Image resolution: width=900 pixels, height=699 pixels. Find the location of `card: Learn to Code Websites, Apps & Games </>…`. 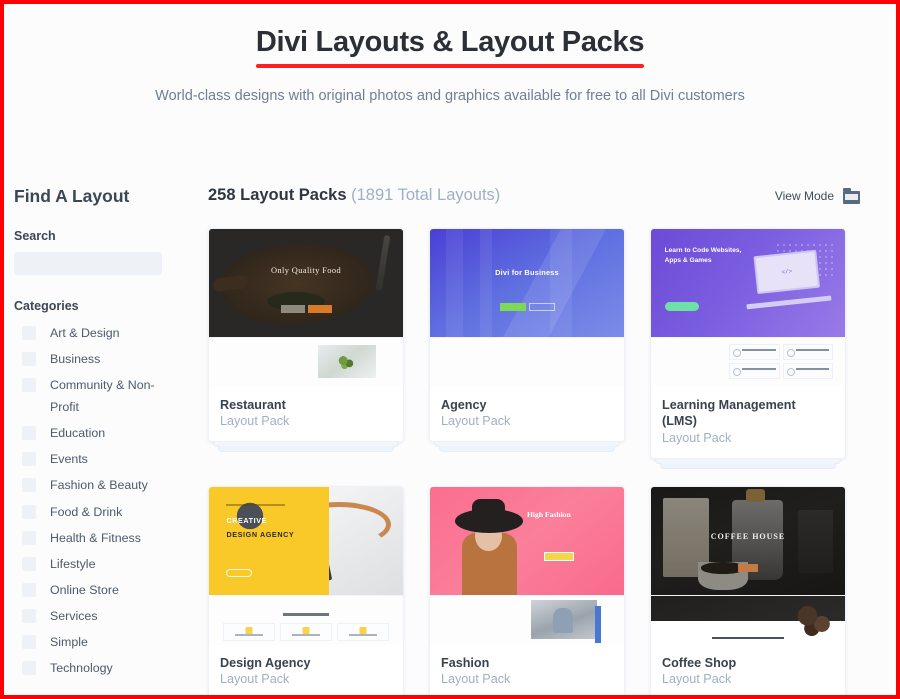

card: Learn to Code Websites, Apps & Games </>… is located at coordinates (748, 348).